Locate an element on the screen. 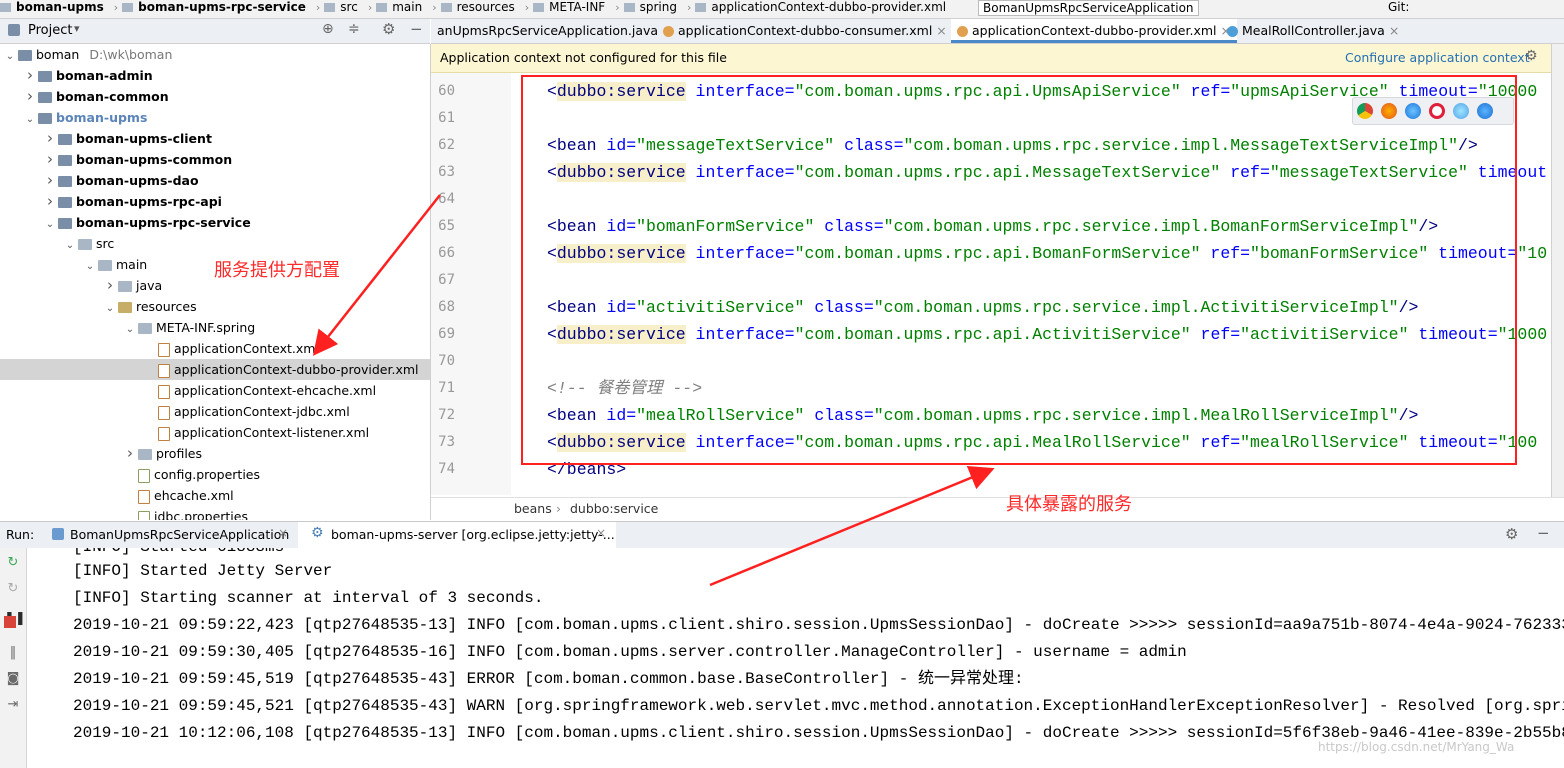  tree-item-label: applicationContext-dubbo-provider.xml is located at coordinates (296, 369).